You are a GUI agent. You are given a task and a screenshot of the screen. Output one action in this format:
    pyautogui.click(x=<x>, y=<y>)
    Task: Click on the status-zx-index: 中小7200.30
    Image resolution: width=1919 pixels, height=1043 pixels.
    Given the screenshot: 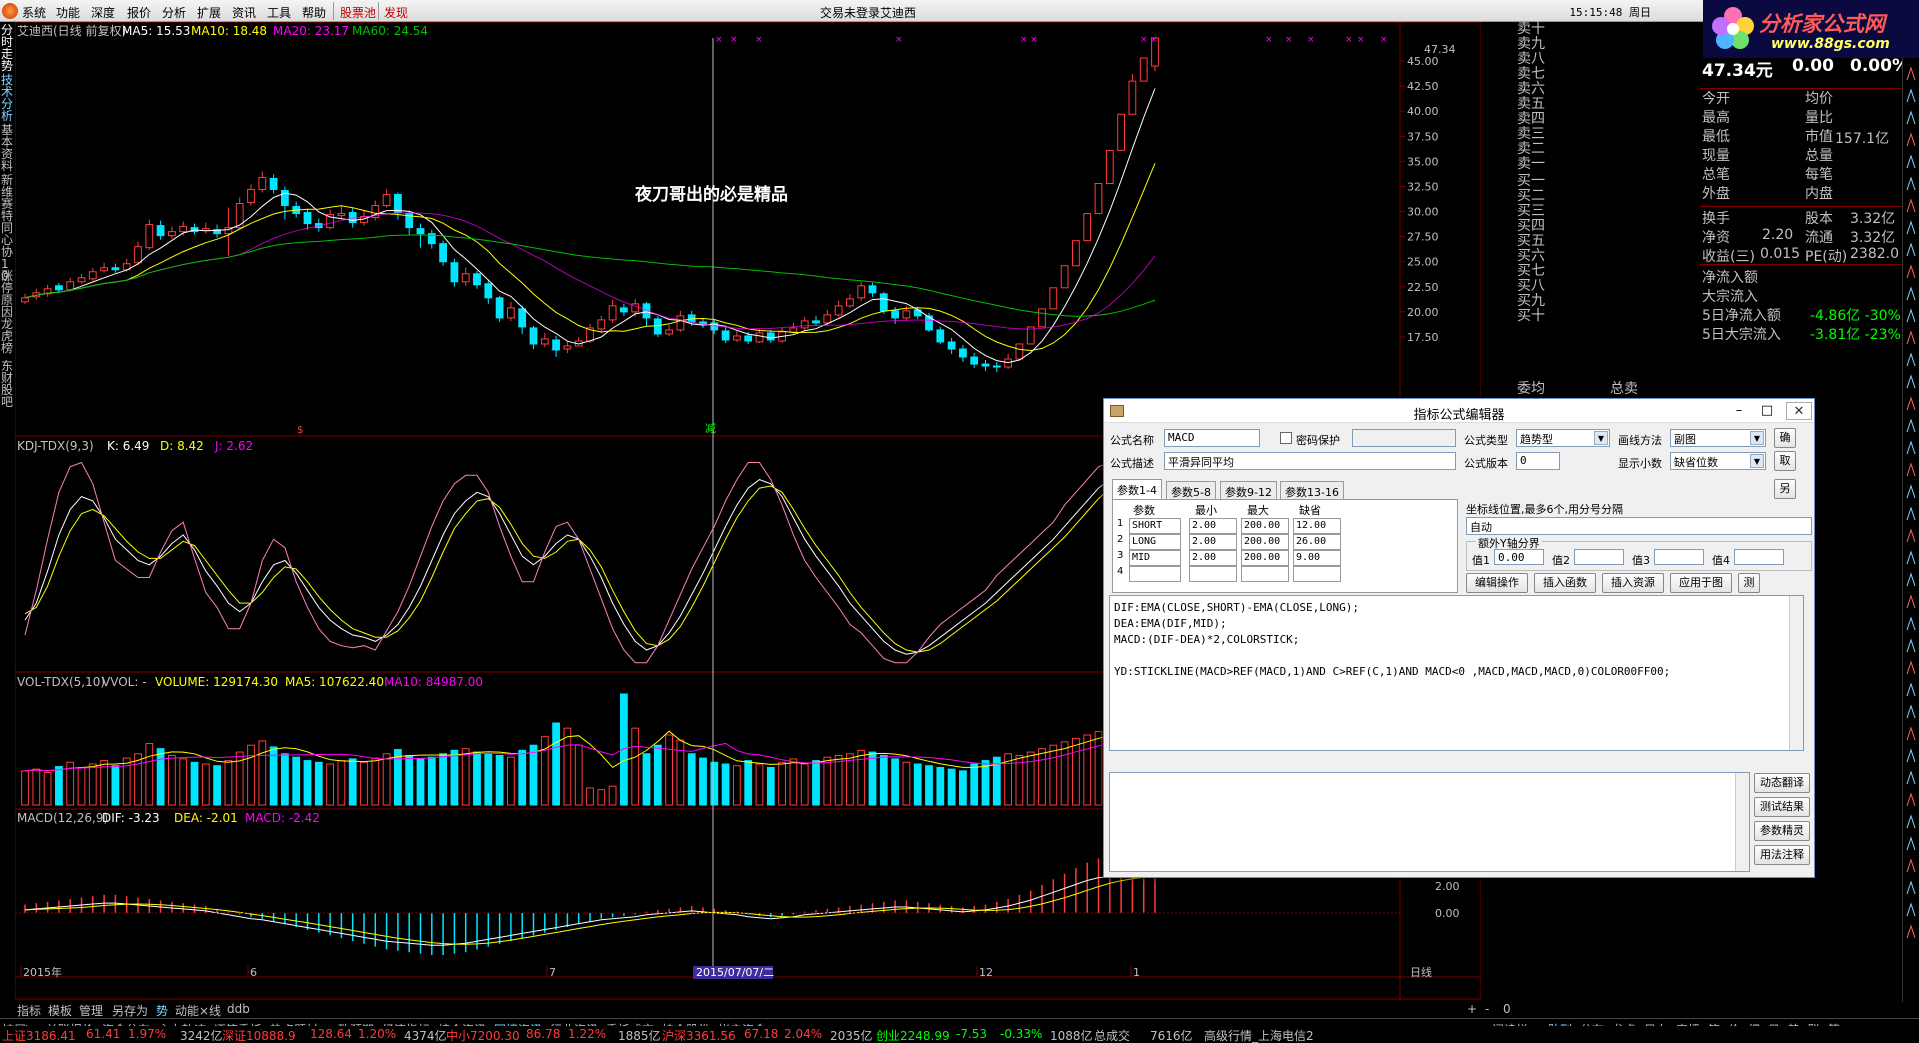 What is the action you would take?
    pyautogui.click(x=483, y=1035)
    